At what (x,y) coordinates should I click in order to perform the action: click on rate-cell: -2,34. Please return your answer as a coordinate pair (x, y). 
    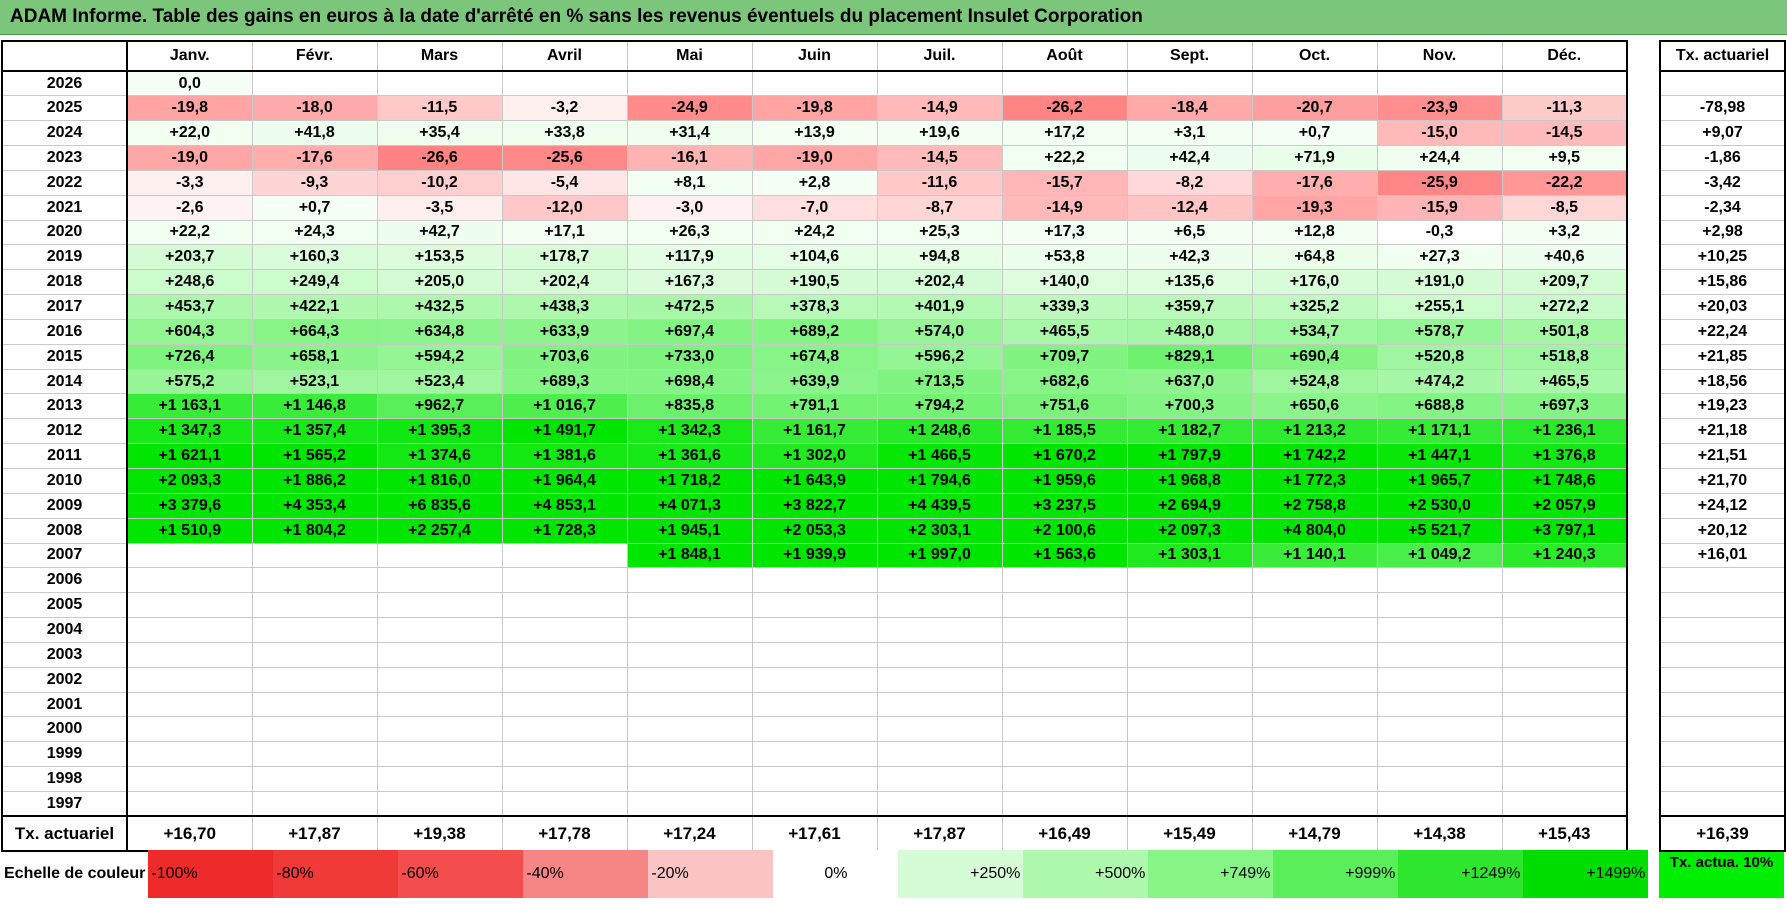
    Looking at the image, I should click on (1722, 207).